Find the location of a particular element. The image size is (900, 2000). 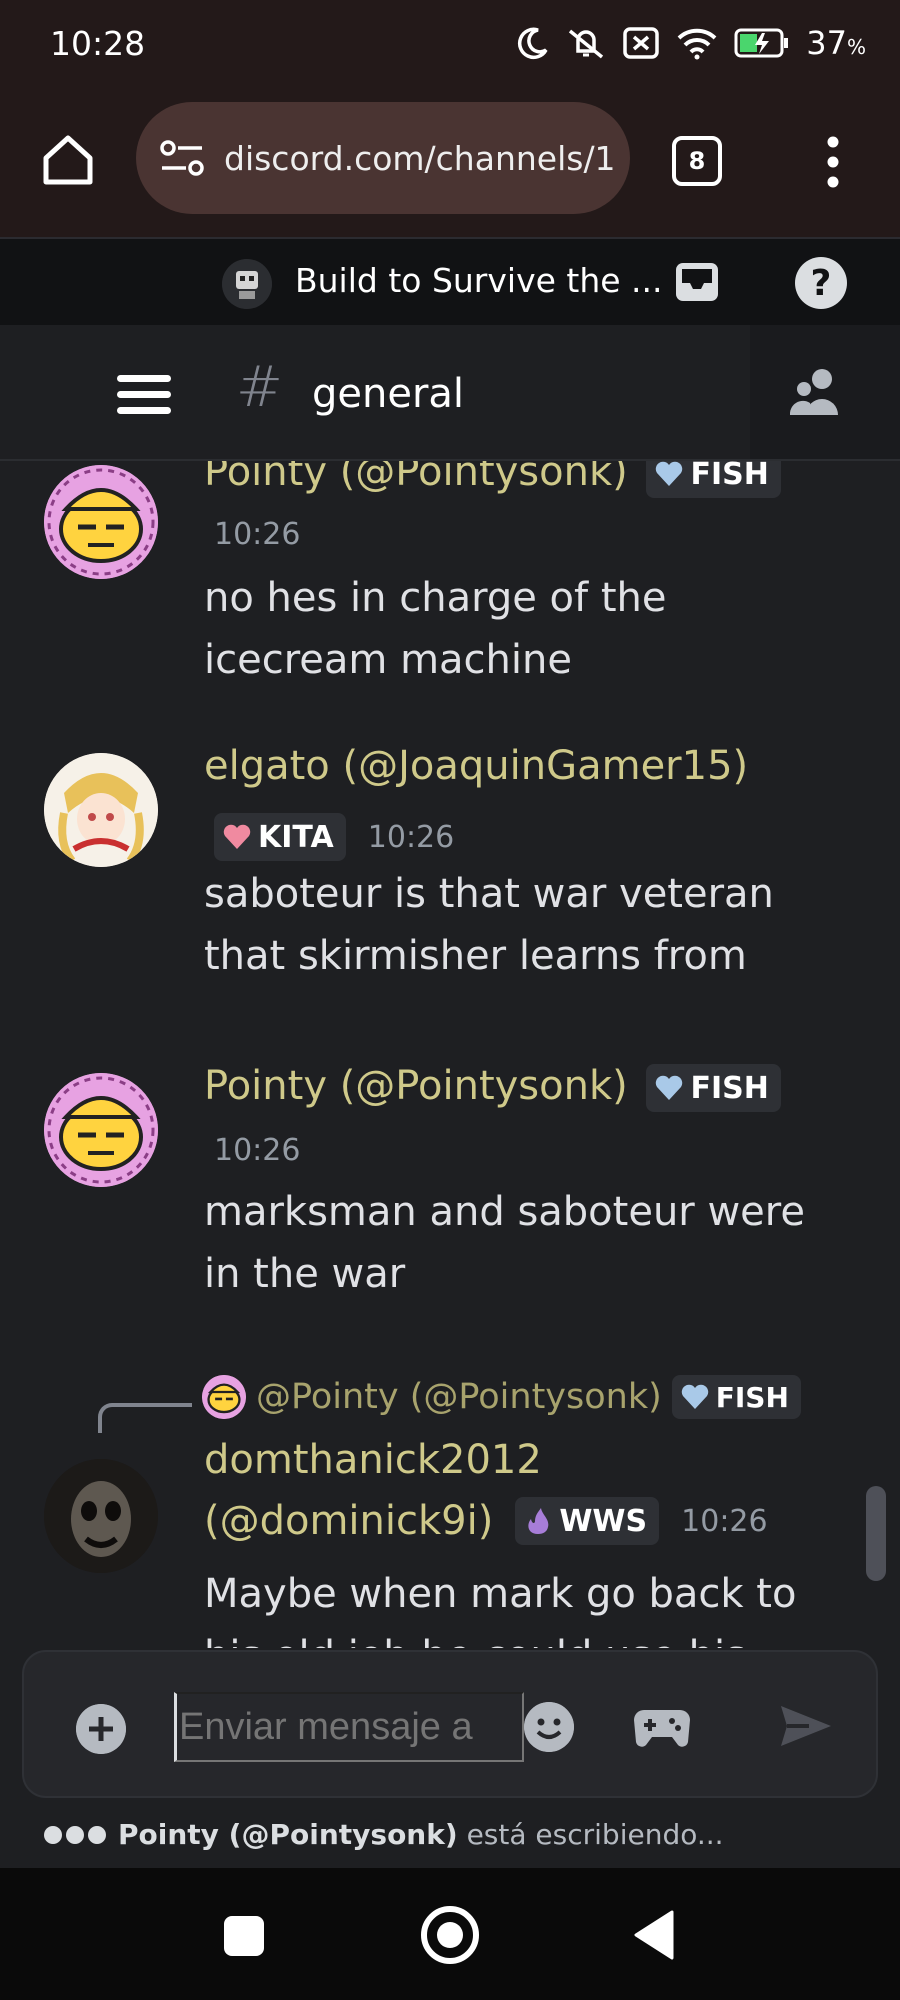

no-sim-icon is located at coordinates (641, 43).